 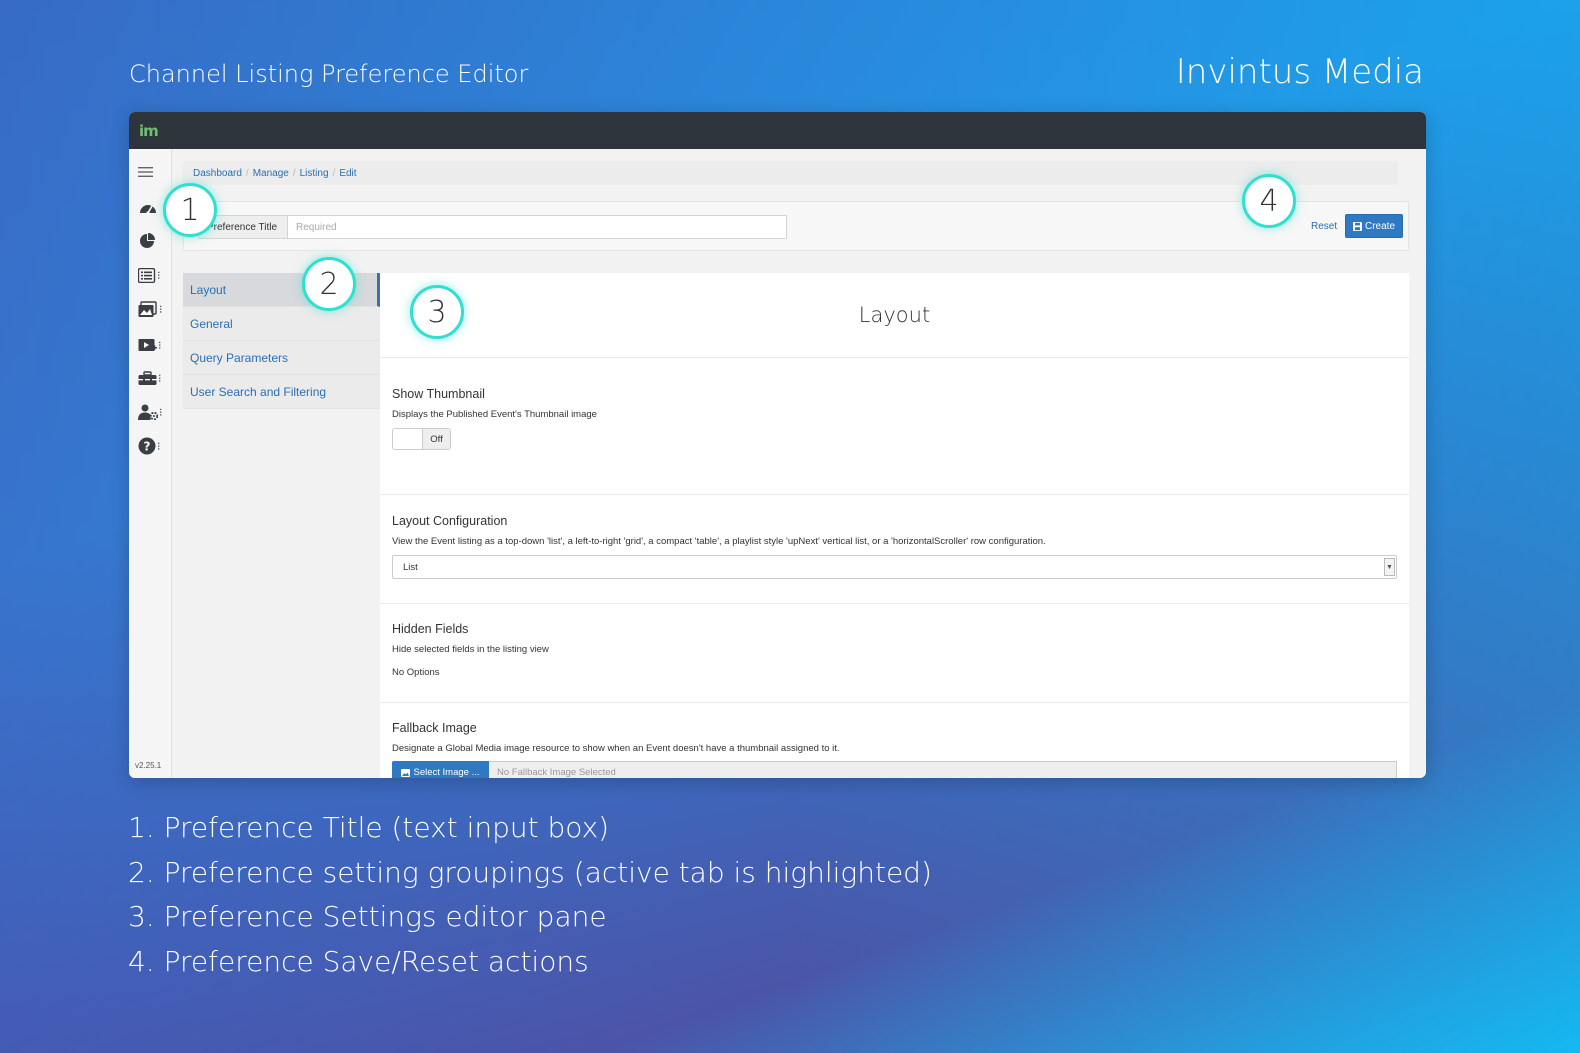 I want to click on create-button-label: Create, so click(x=1379, y=226).